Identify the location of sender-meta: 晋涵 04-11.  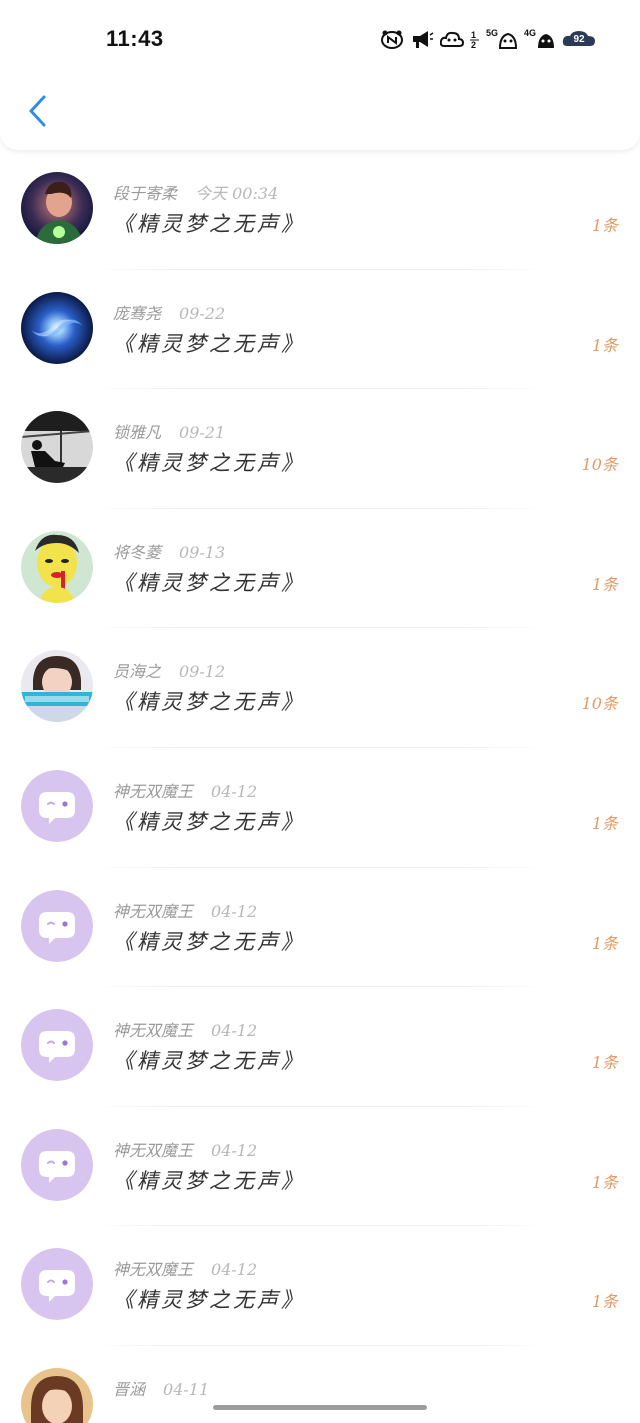
(161, 1388).